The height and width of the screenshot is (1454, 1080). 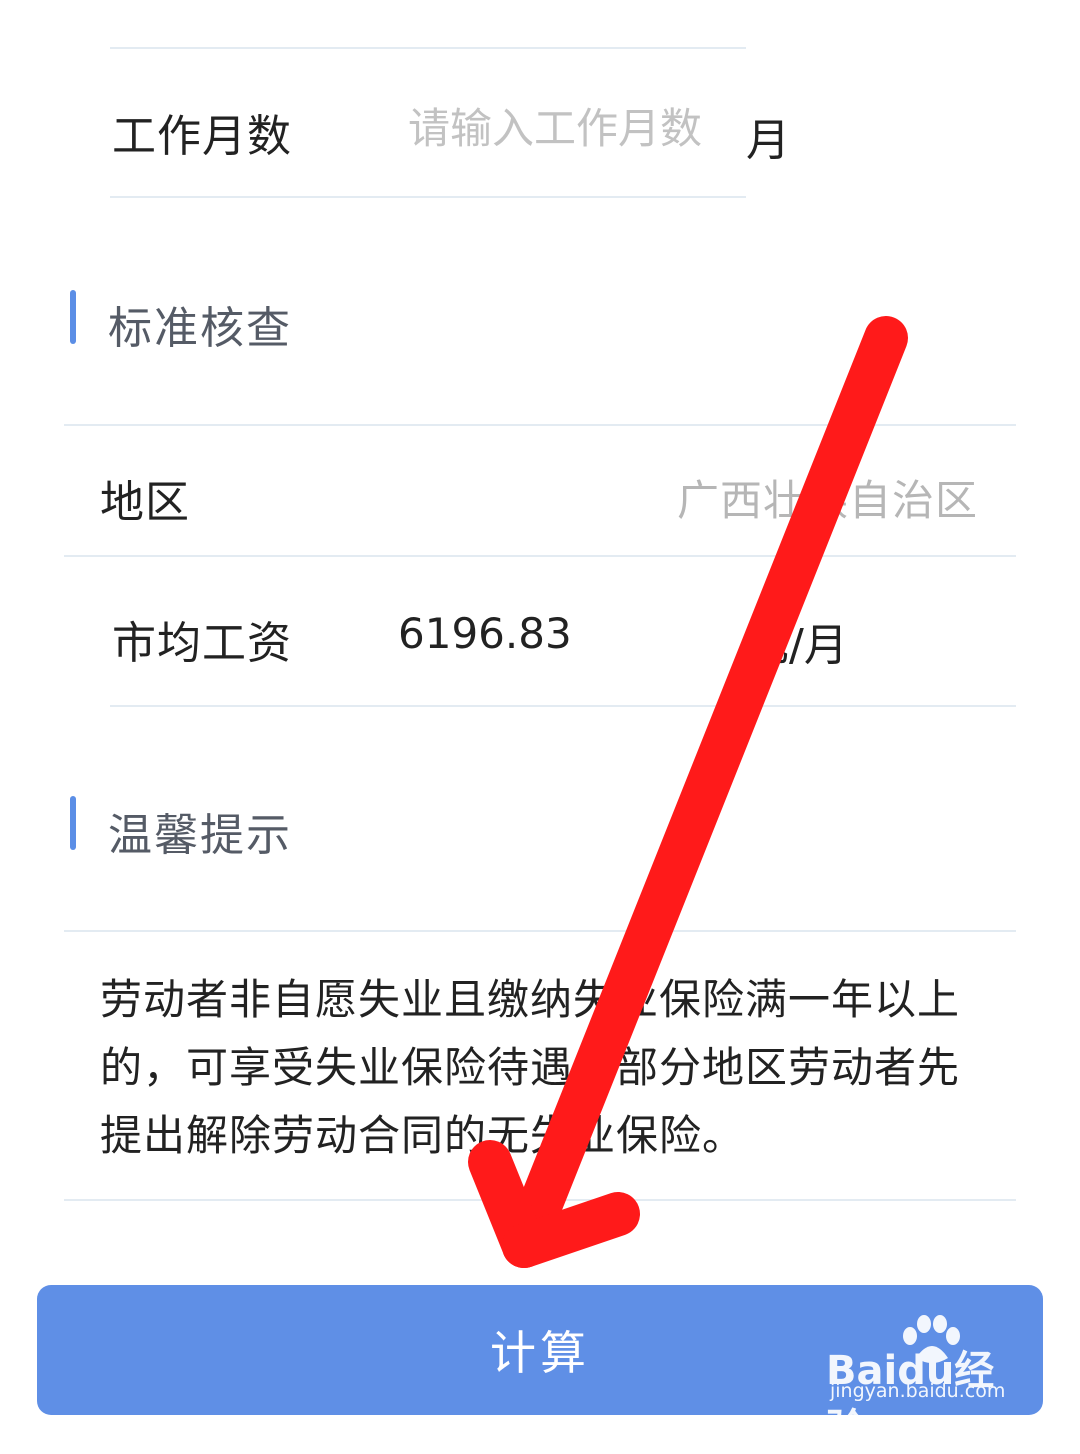 What do you see at coordinates (507, 1204) in the screenshot?
I see `arrow-head-left` at bounding box center [507, 1204].